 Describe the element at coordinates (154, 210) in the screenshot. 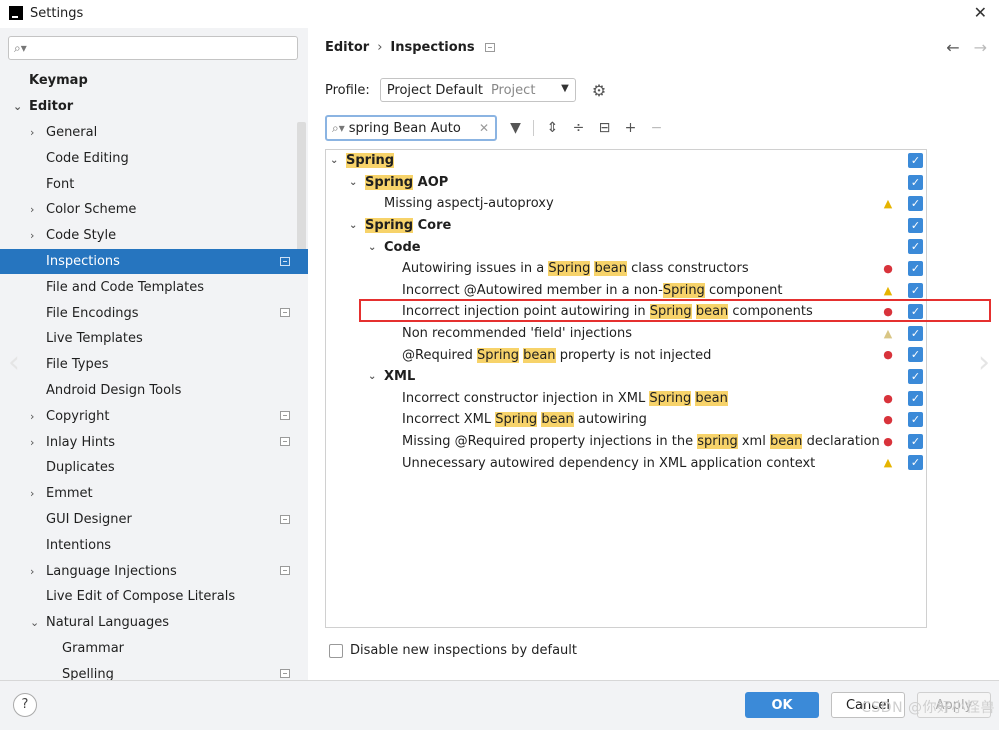

I see `sidebar-item-color-scheme: › Color Scheme` at that location.